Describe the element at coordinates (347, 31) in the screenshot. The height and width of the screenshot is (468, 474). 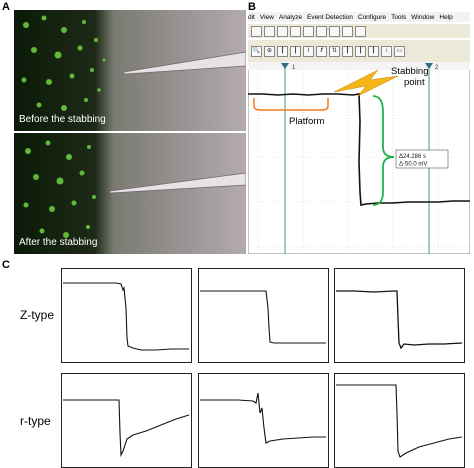
I see `tile-icon` at that location.